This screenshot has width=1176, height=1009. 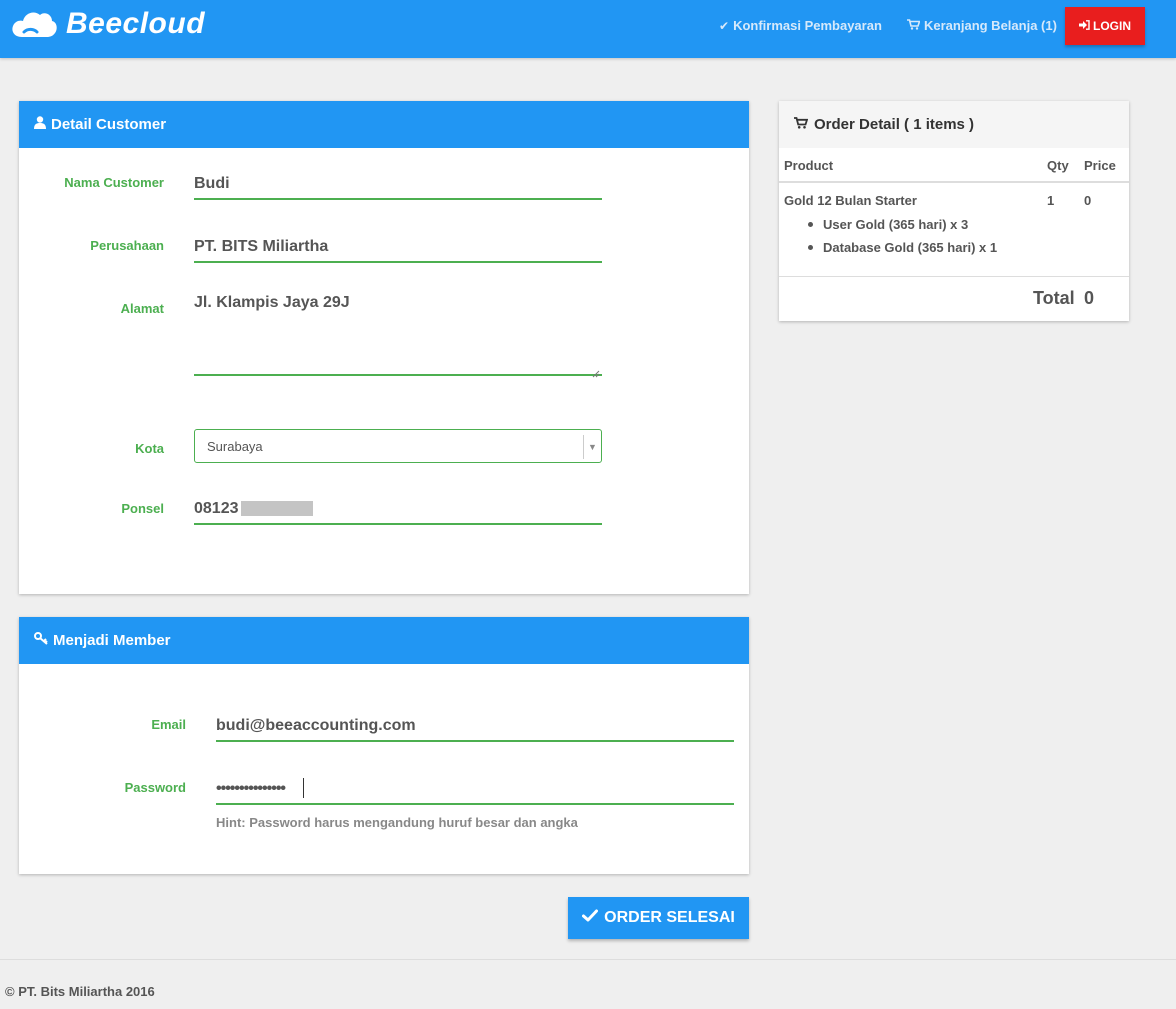 I want to click on kota-label: Kota, so click(x=149, y=448).